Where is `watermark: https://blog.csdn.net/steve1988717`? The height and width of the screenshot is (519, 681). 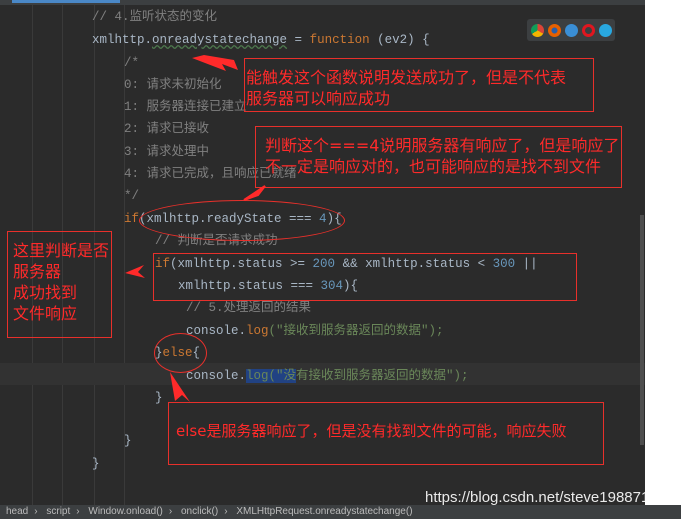
watermark: https://blog.csdn.net/steve1988717 is located at coordinates (541, 497).